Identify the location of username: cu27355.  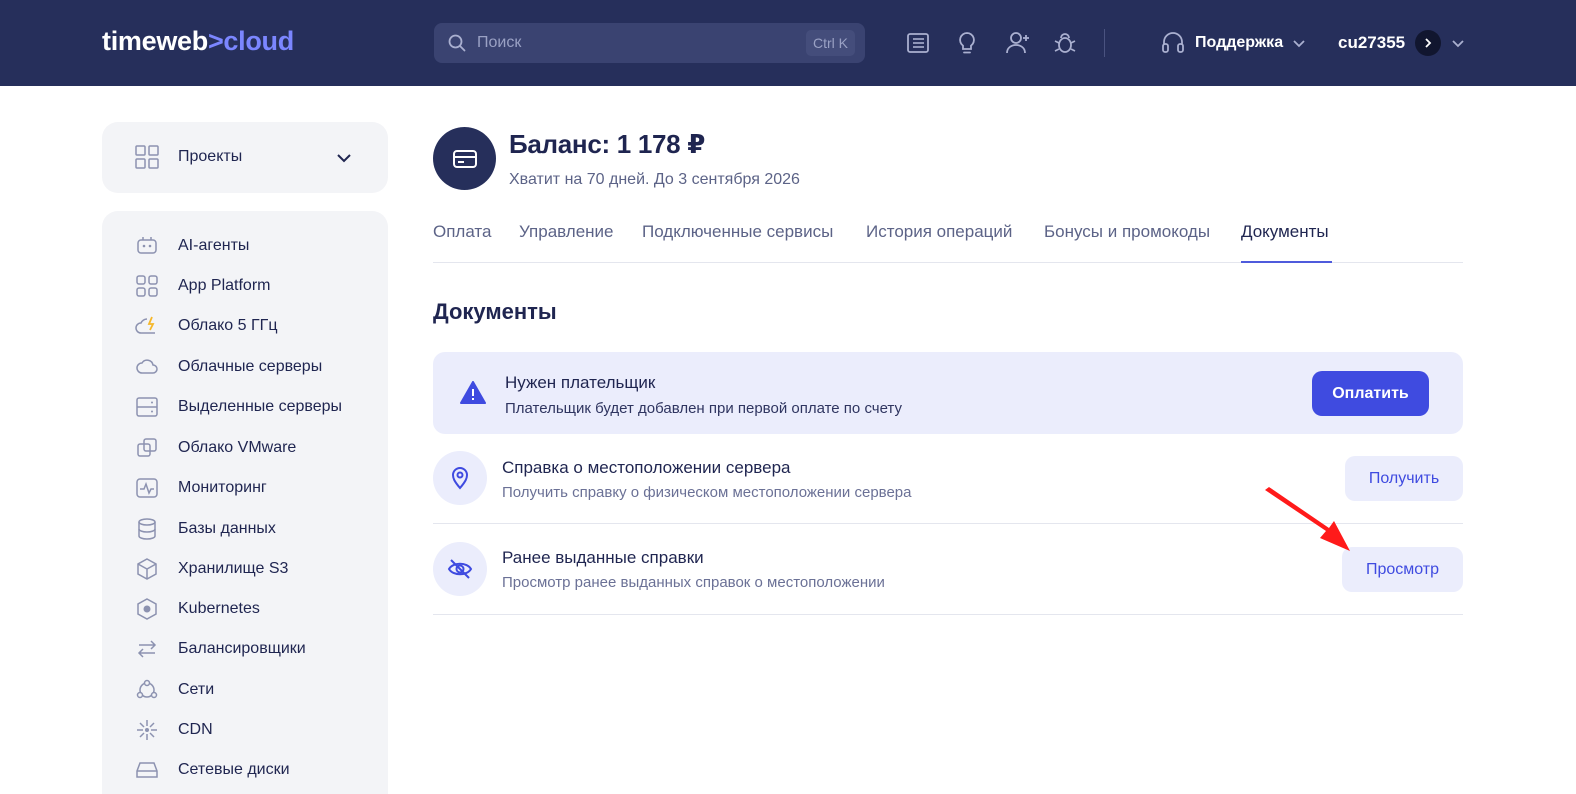
(1372, 42).